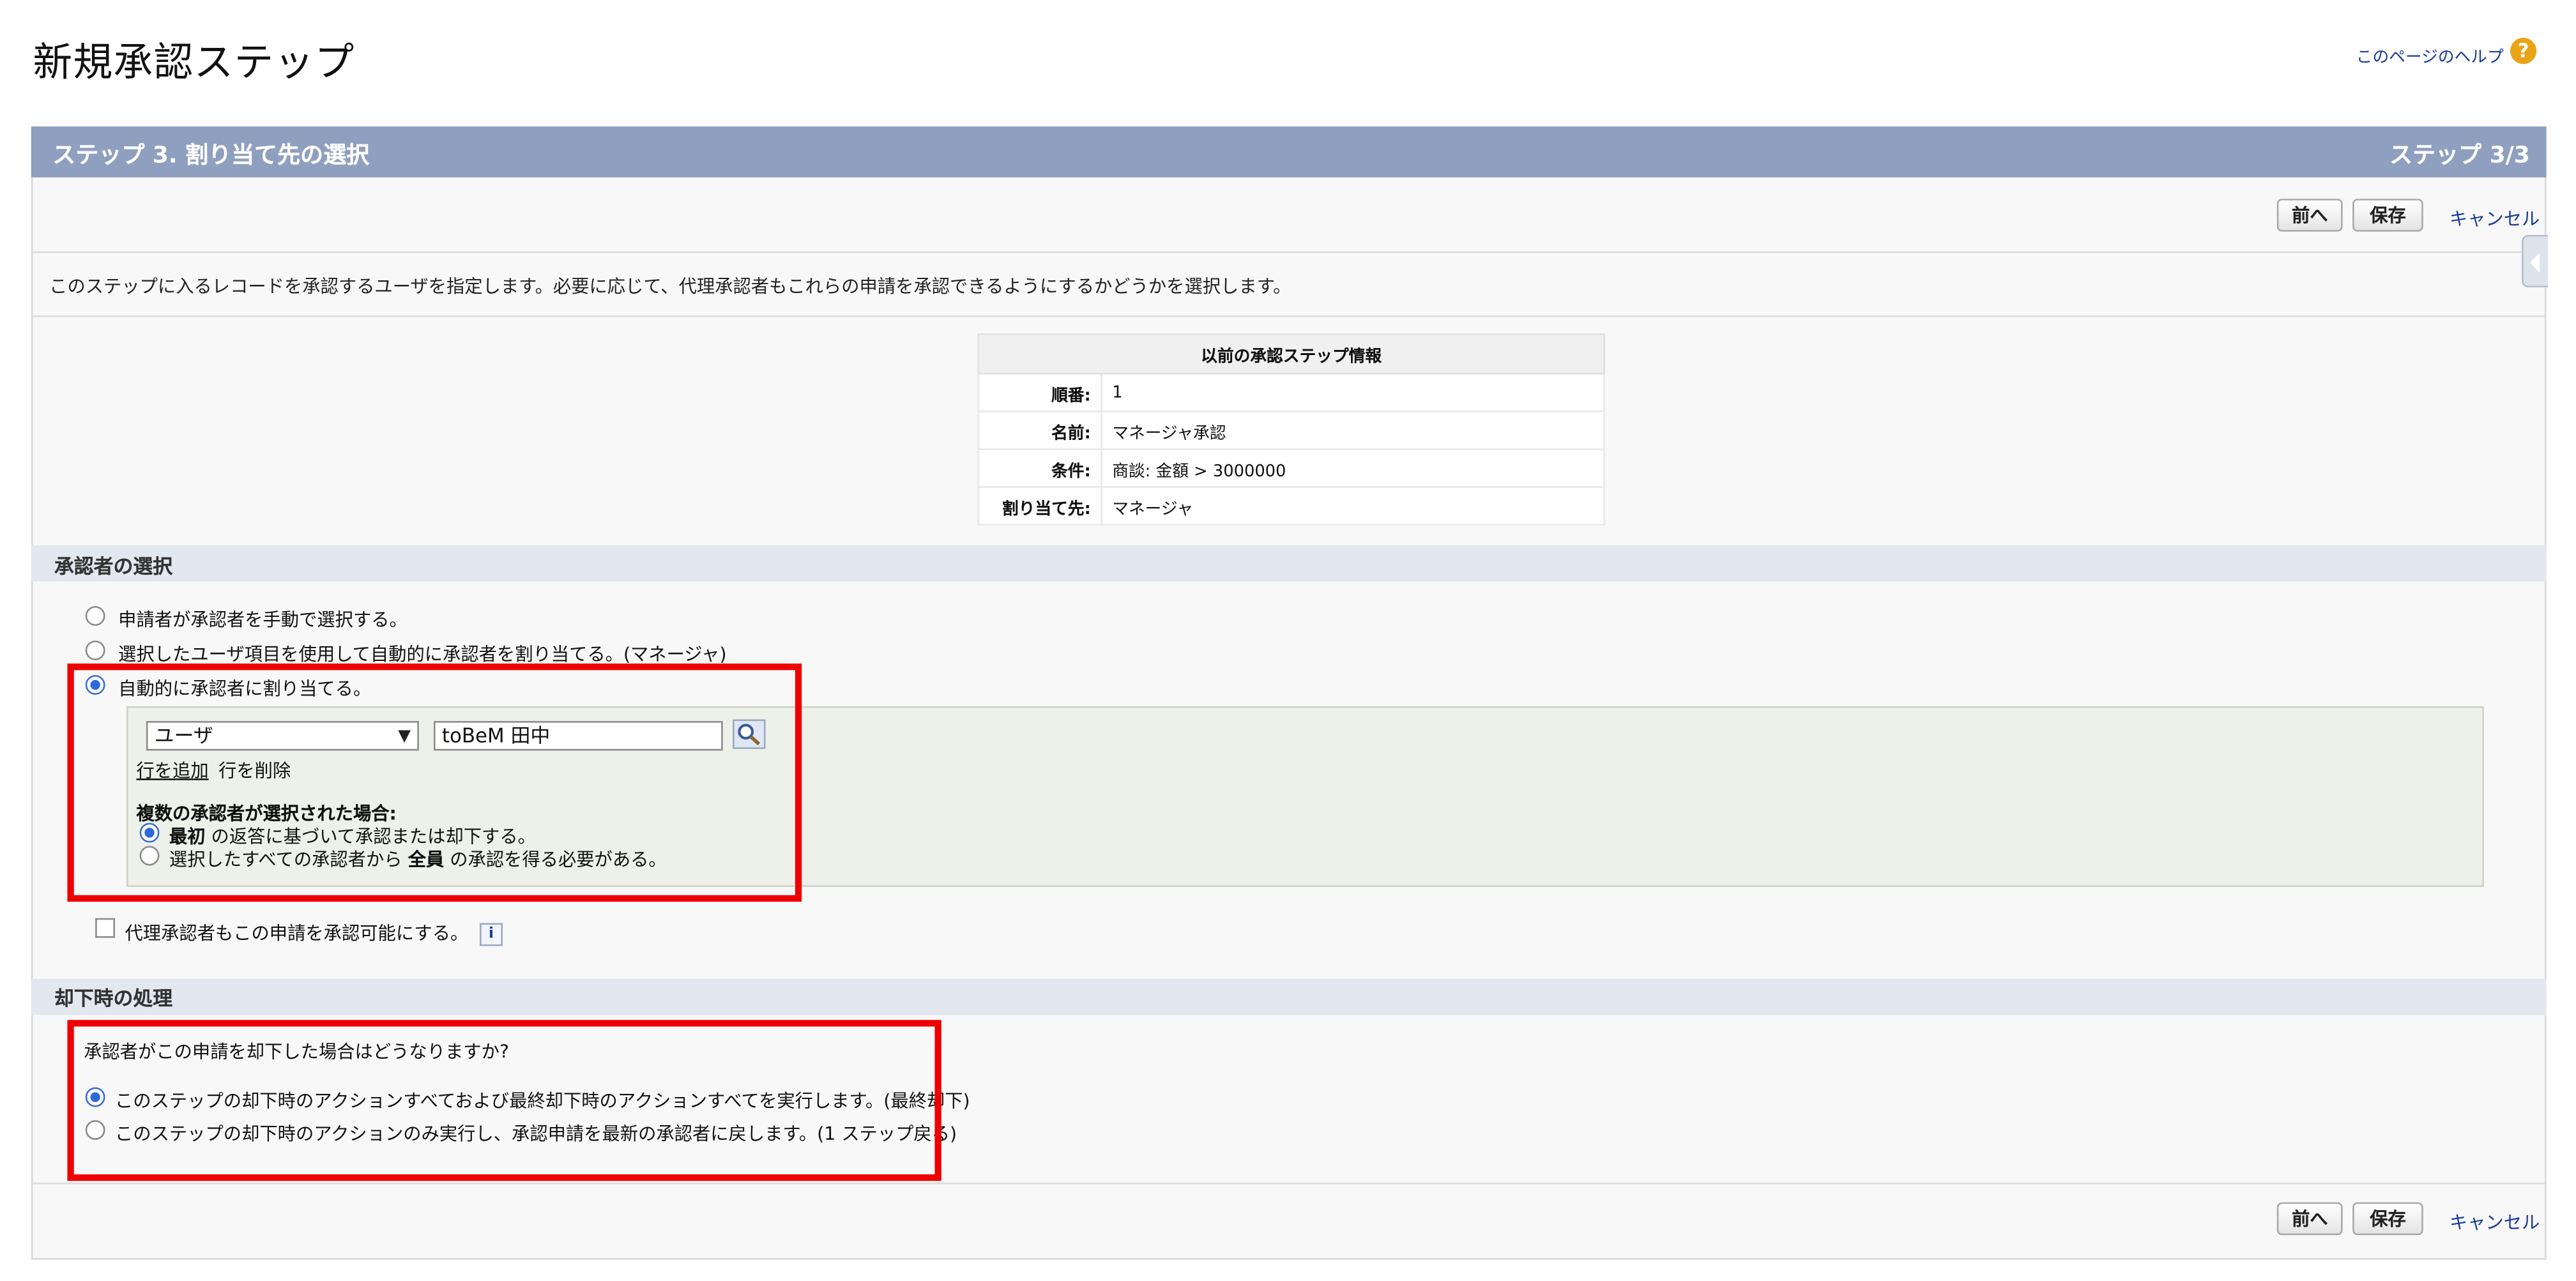 This screenshot has height=1281, width=2576. I want to click on row-value: マネージャ承認, so click(1353, 430).